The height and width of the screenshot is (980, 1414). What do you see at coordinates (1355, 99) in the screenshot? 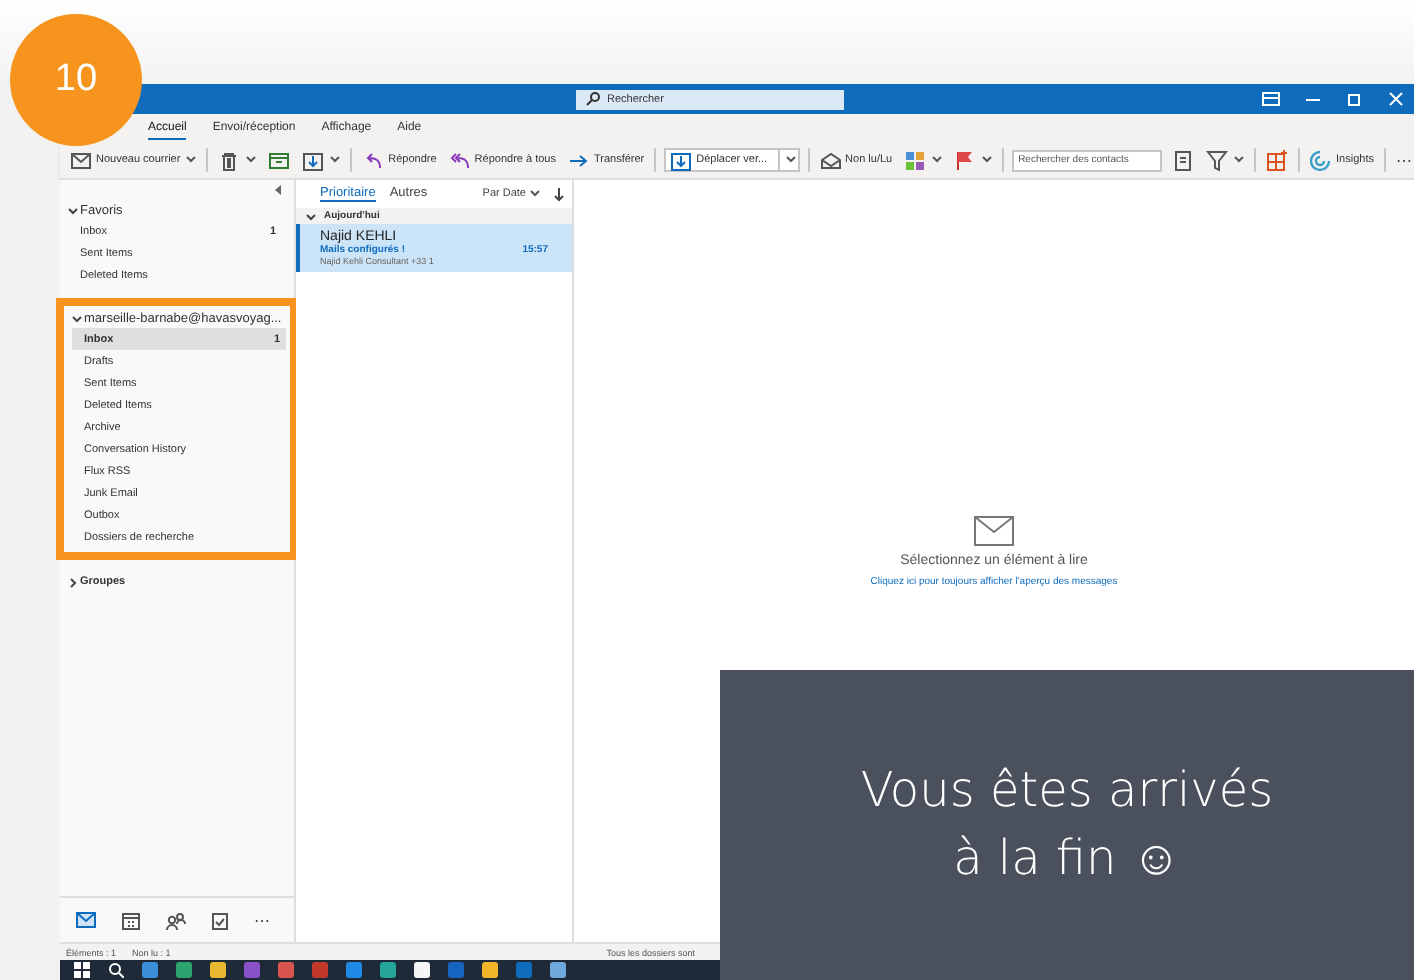
I see `restore-icon` at bounding box center [1355, 99].